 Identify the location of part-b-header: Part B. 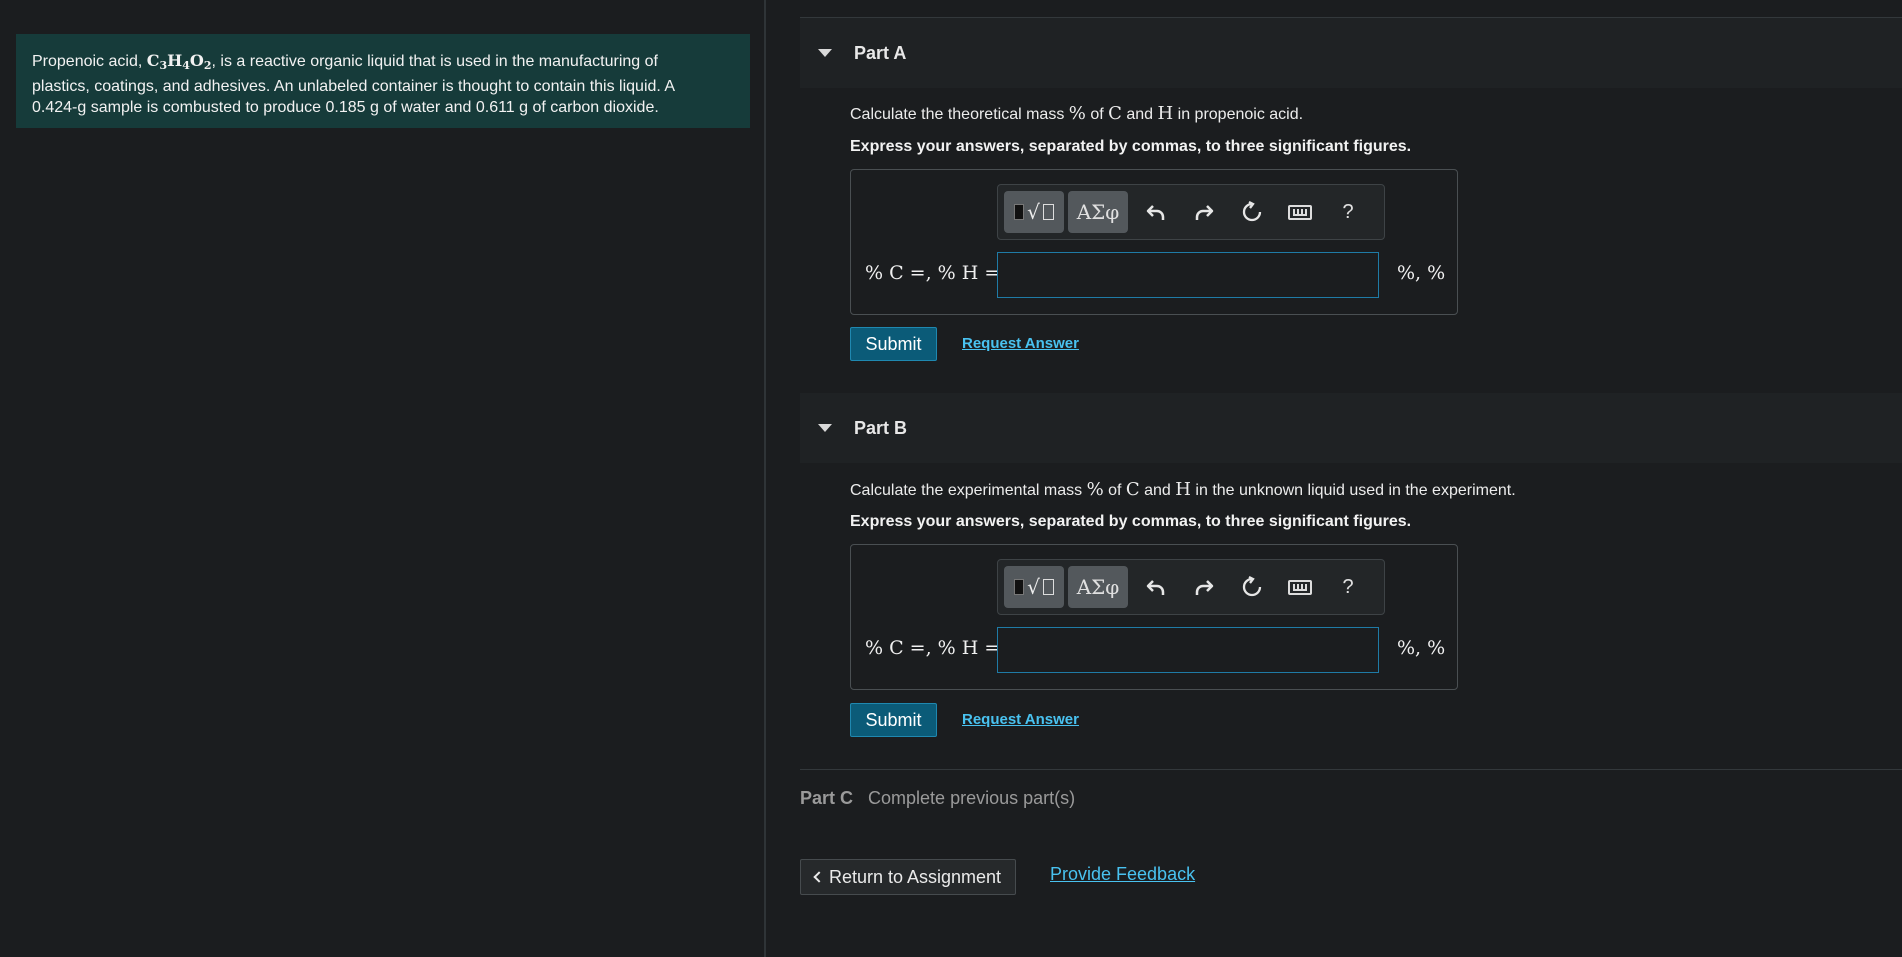
(1351, 428).